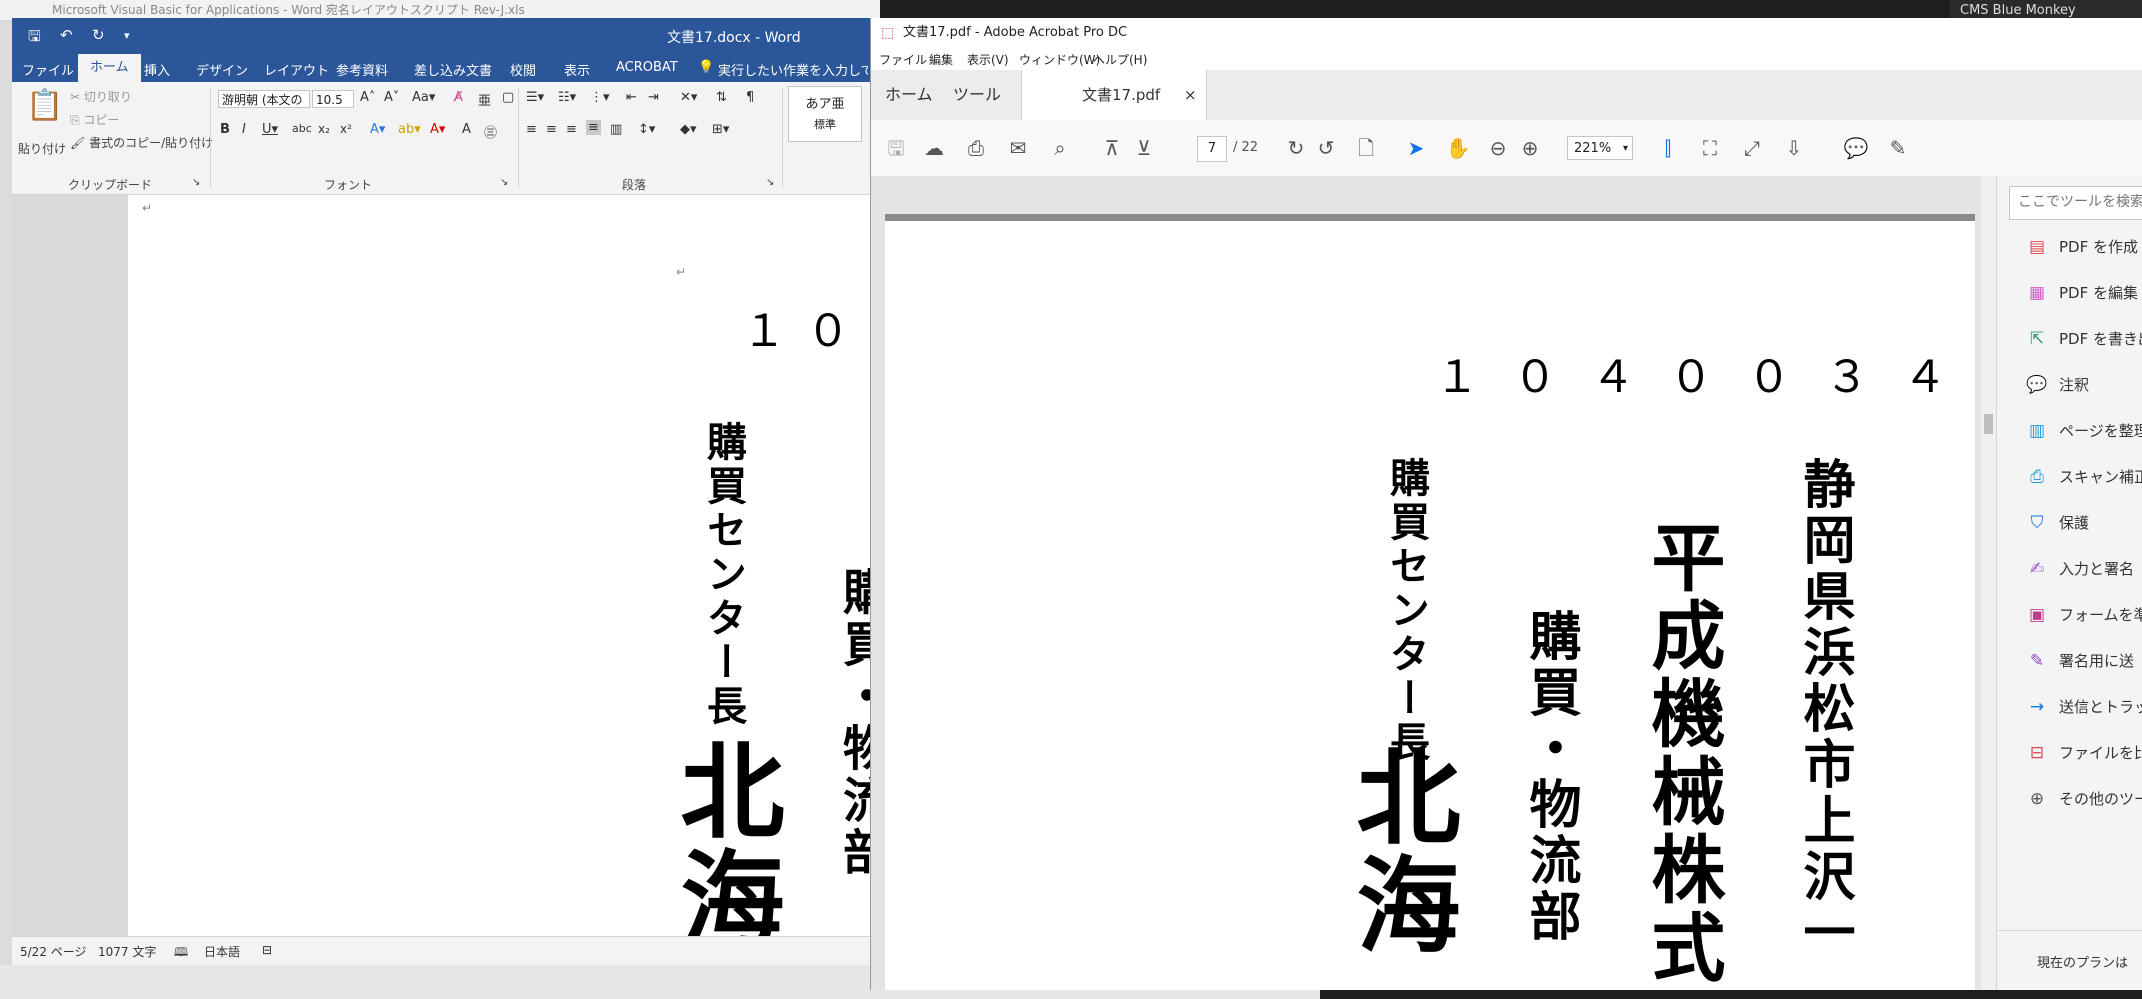 The height and width of the screenshot is (999, 2142). I want to click on next-page-icon: ⊻, so click(1144, 148).